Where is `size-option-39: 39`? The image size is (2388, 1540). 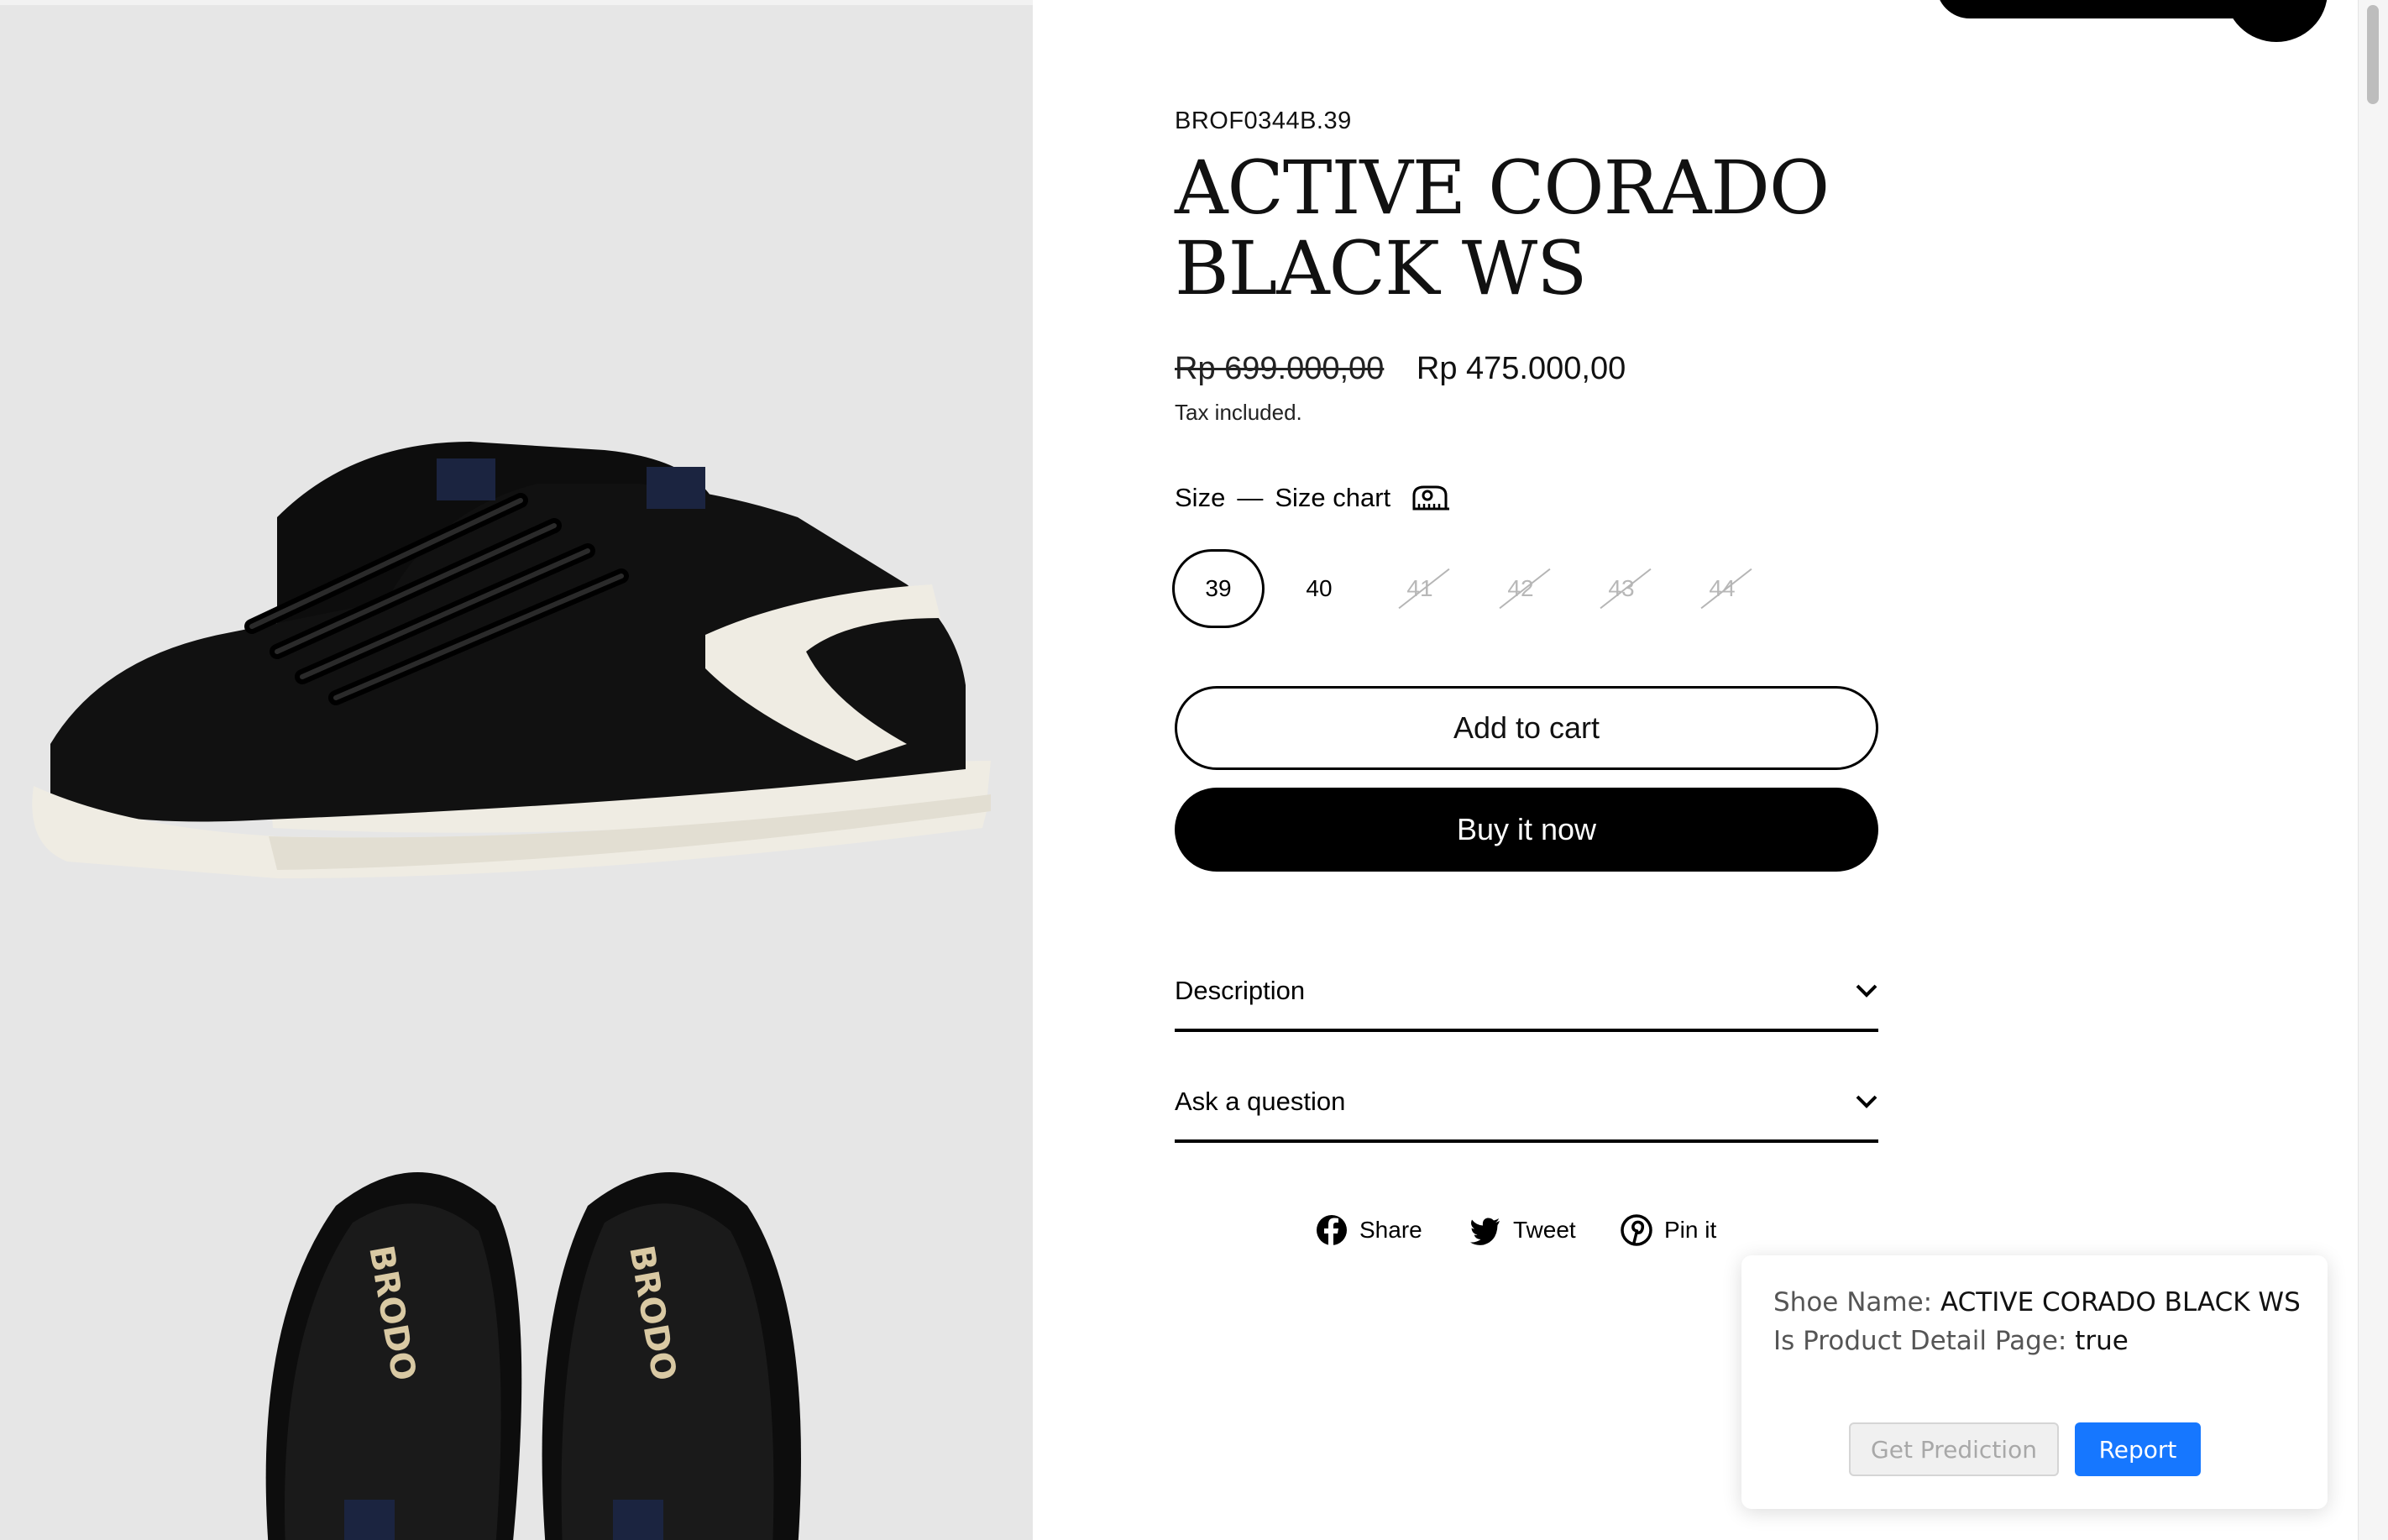 size-option-39: 39 is located at coordinates (1218, 588).